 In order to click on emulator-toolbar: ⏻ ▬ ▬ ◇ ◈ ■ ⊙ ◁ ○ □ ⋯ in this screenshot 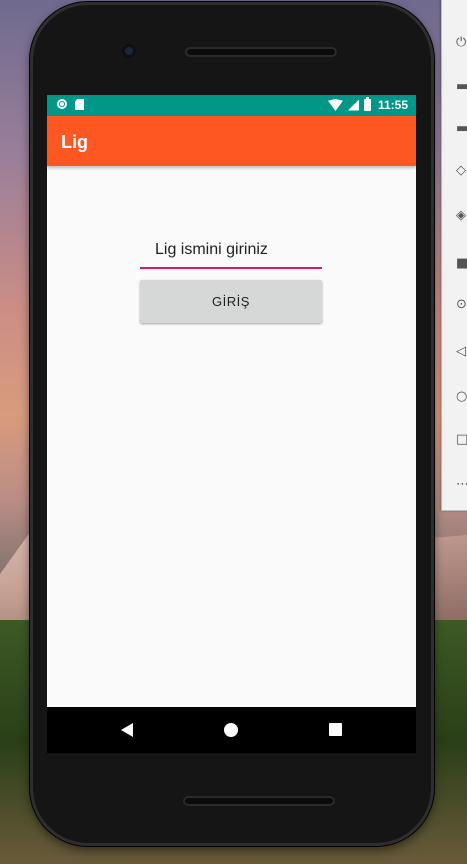, I will do `click(454, 255)`.